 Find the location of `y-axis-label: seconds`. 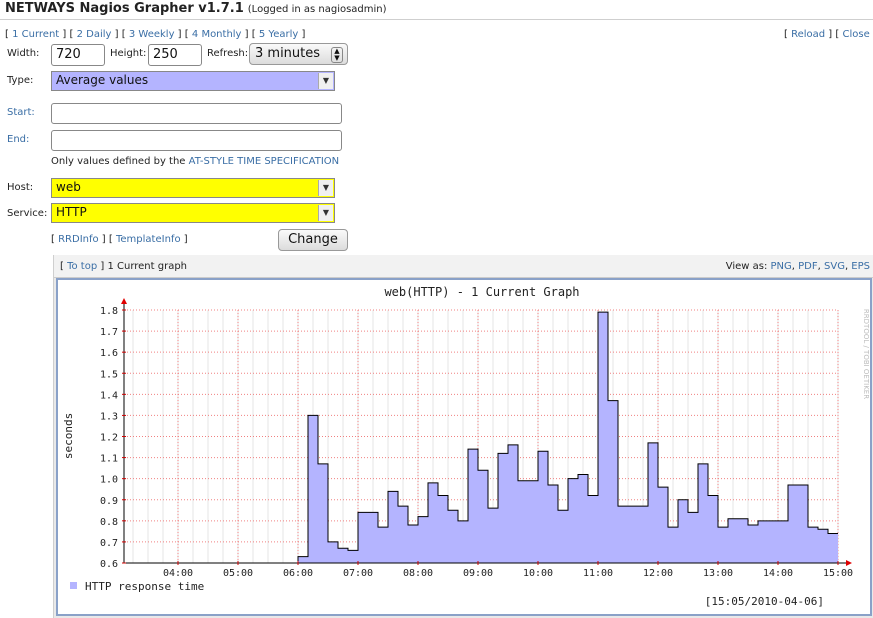

y-axis-label: seconds is located at coordinates (68, 436).